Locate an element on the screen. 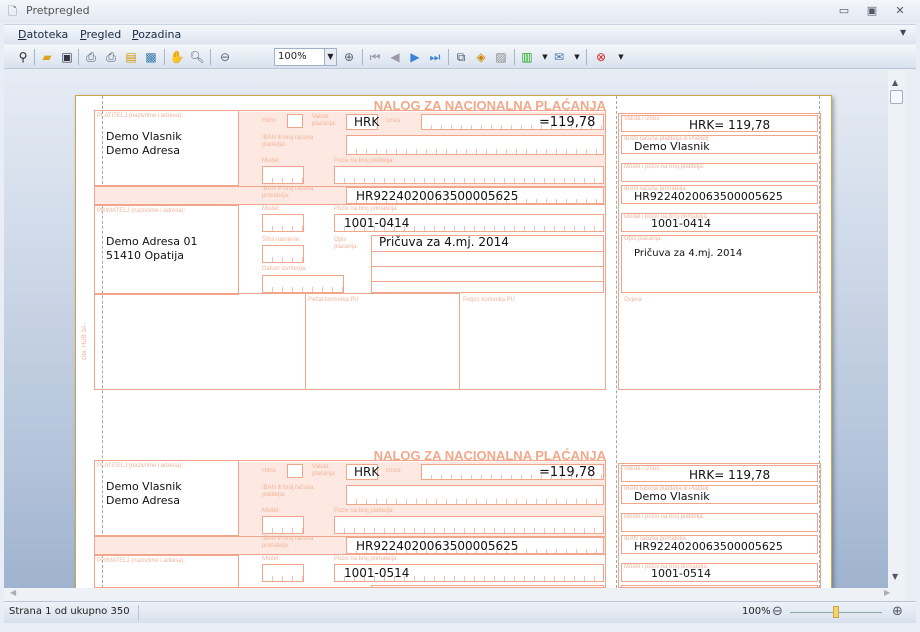 Image resolution: width=920 pixels, height=632 pixels. first-page-icon: ⏮ is located at coordinates (375, 57).